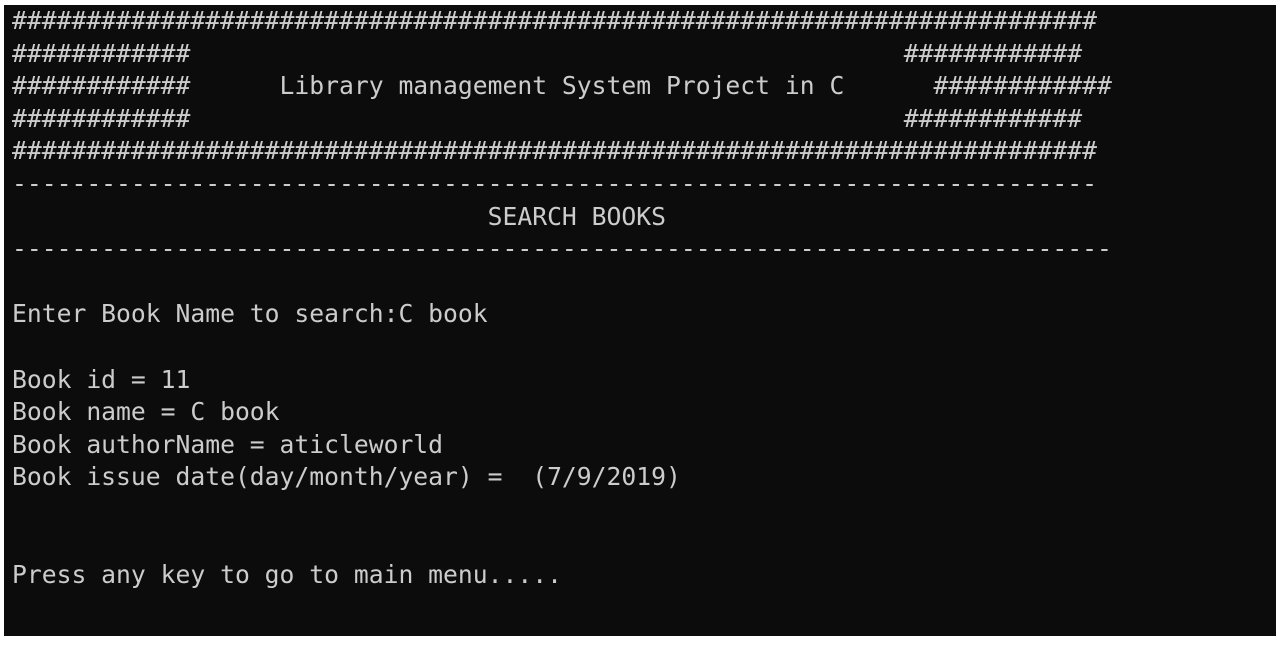  What do you see at coordinates (250, 314) in the screenshot?
I see `search-prompt: Enter Book Name to search:C book` at bounding box center [250, 314].